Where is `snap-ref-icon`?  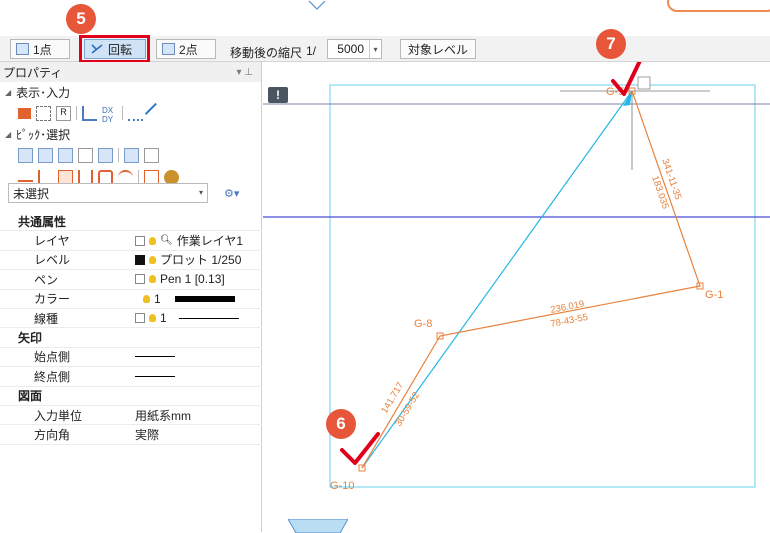
snap-ref-icon is located at coordinates (151, 155).